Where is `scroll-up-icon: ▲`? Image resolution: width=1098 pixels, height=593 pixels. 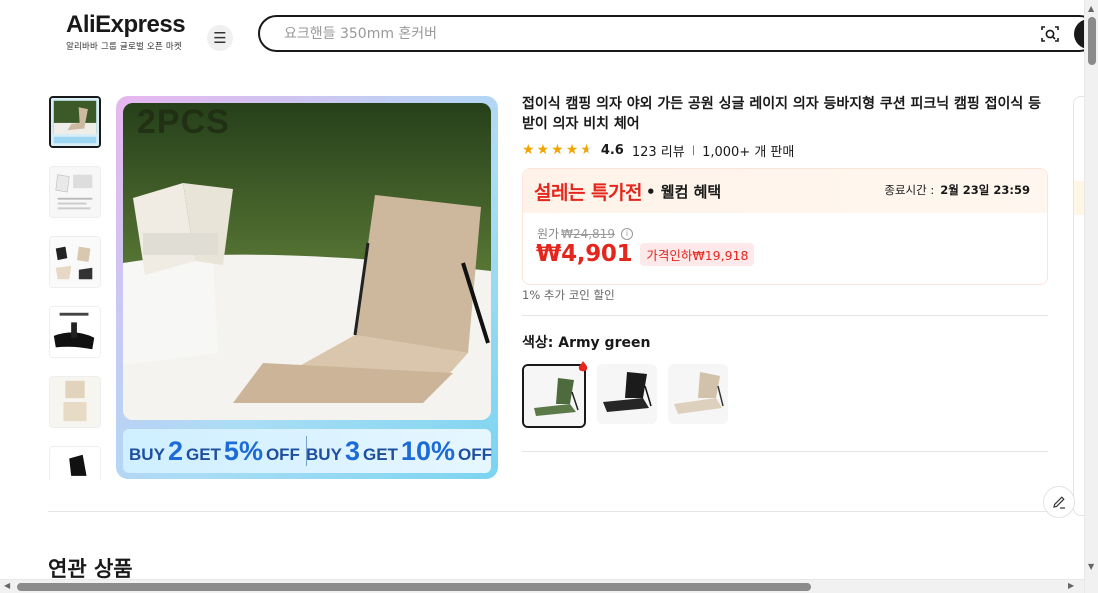
scroll-up-icon: ▲ is located at coordinates (1091, 8).